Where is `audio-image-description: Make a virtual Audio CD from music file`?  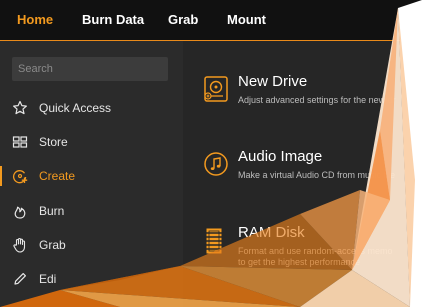 audio-image-description: Make a virtual Audio CD from music file is located at coordinates (317, 175).